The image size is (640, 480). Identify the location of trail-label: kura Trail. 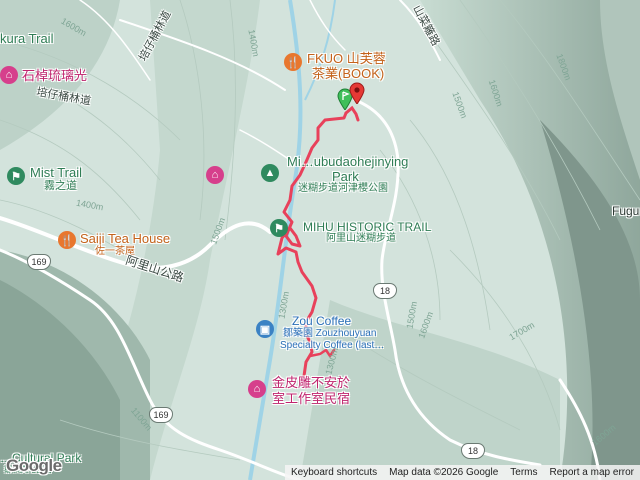
(27, 38).